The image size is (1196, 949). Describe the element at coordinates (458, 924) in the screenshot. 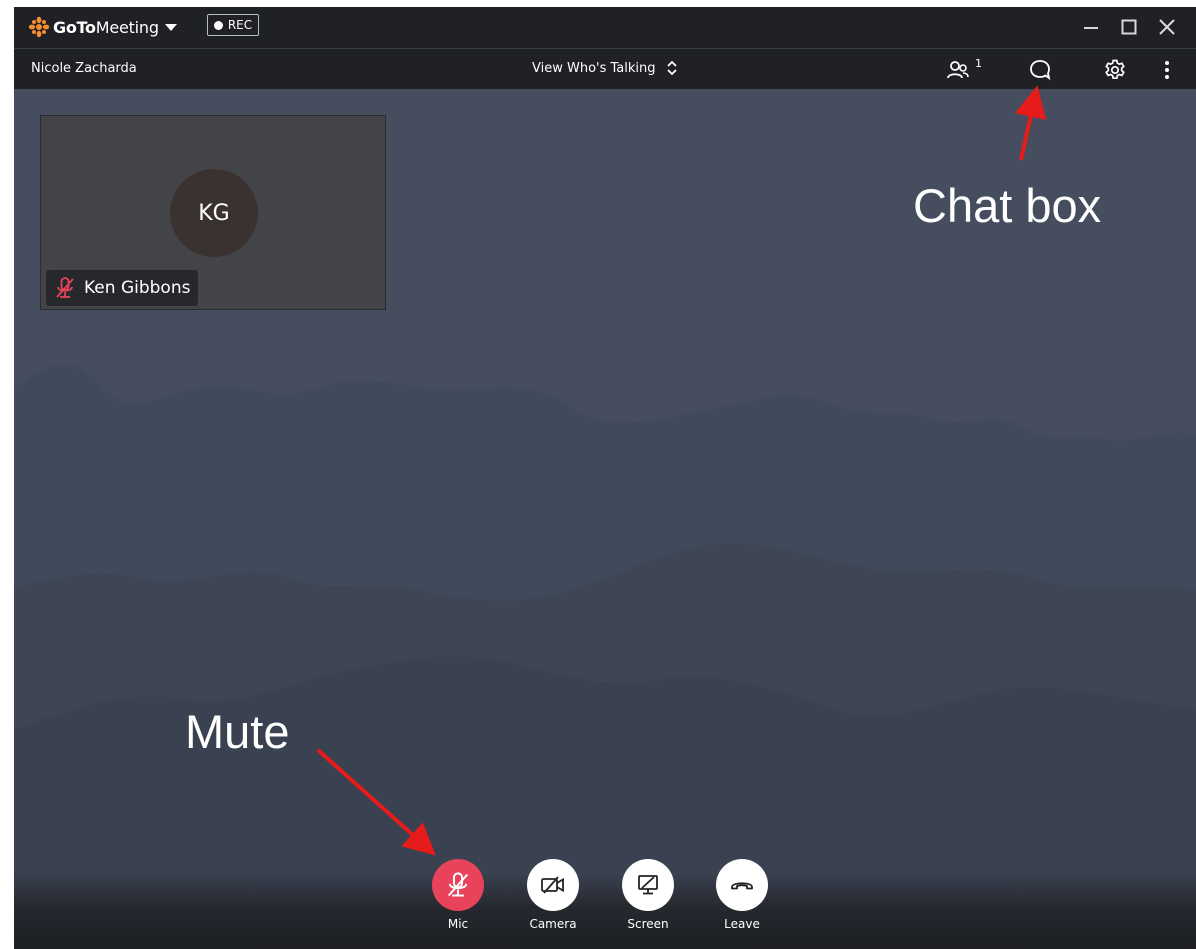

I see `mic-label: Mic` at that location.